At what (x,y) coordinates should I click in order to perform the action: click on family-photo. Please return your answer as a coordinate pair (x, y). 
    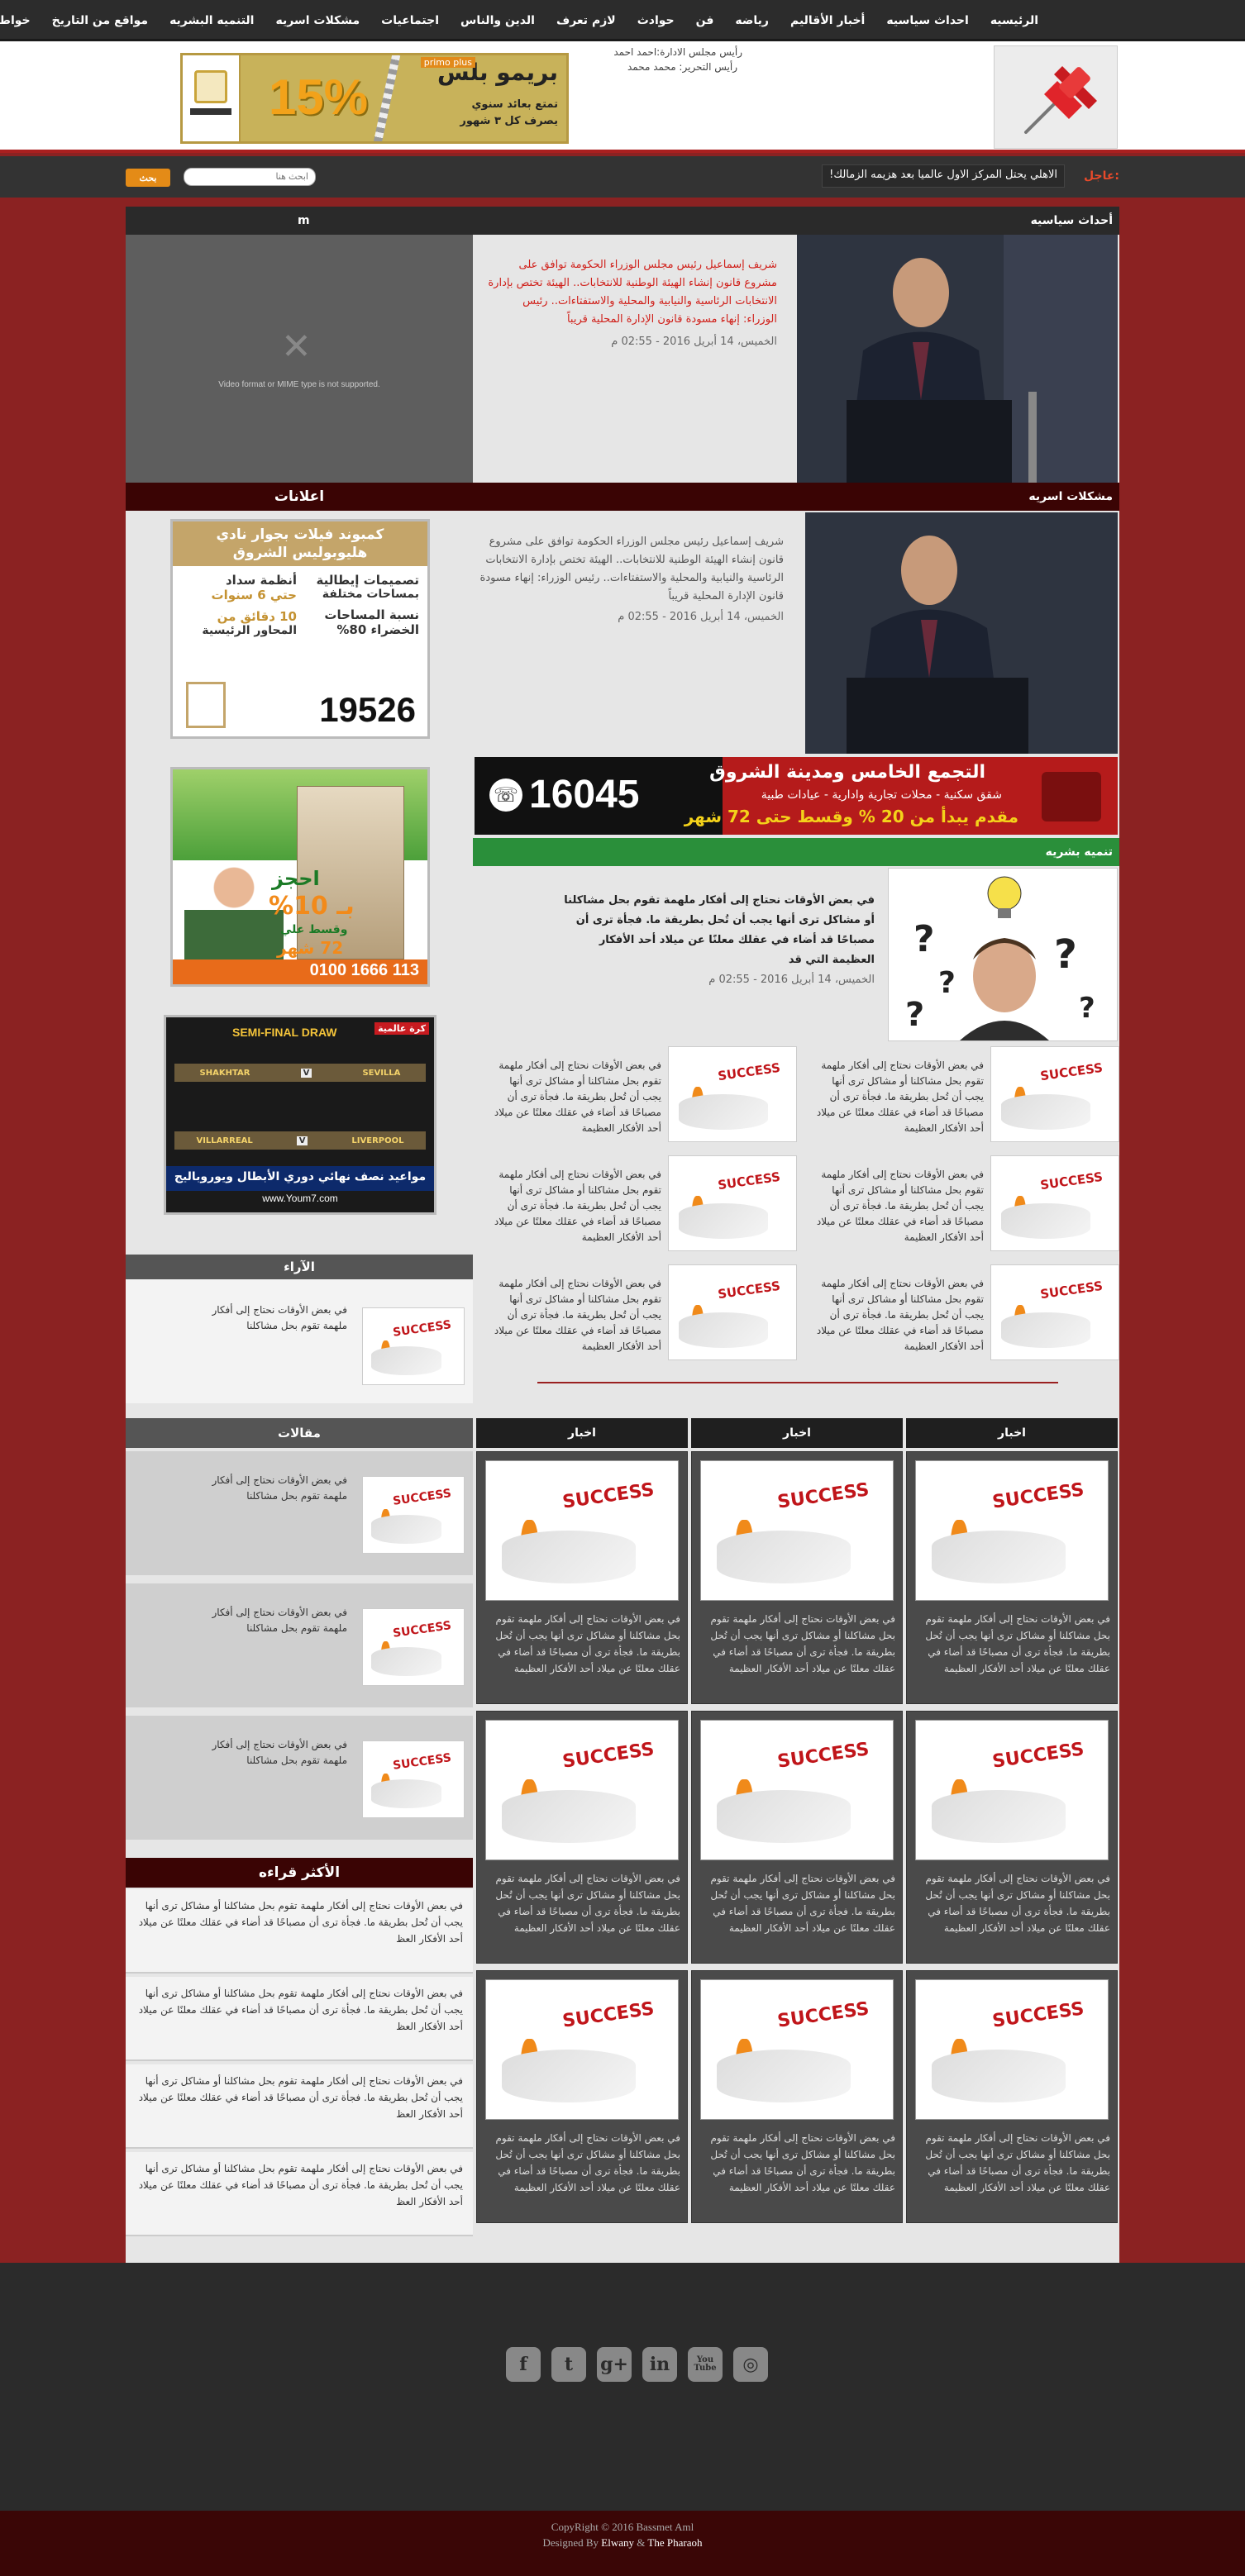
    Looking at the image, I should click on (961, 633).